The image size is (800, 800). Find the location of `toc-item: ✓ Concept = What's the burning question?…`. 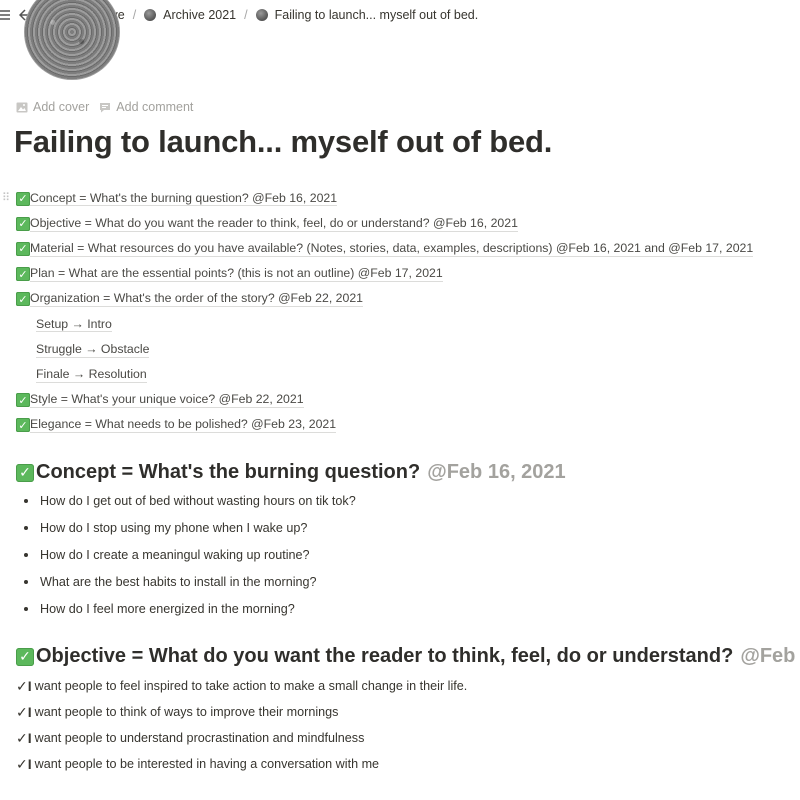

toc-item: ✓ Concept = What's the burning question?… is located at coordinates (408, 198).